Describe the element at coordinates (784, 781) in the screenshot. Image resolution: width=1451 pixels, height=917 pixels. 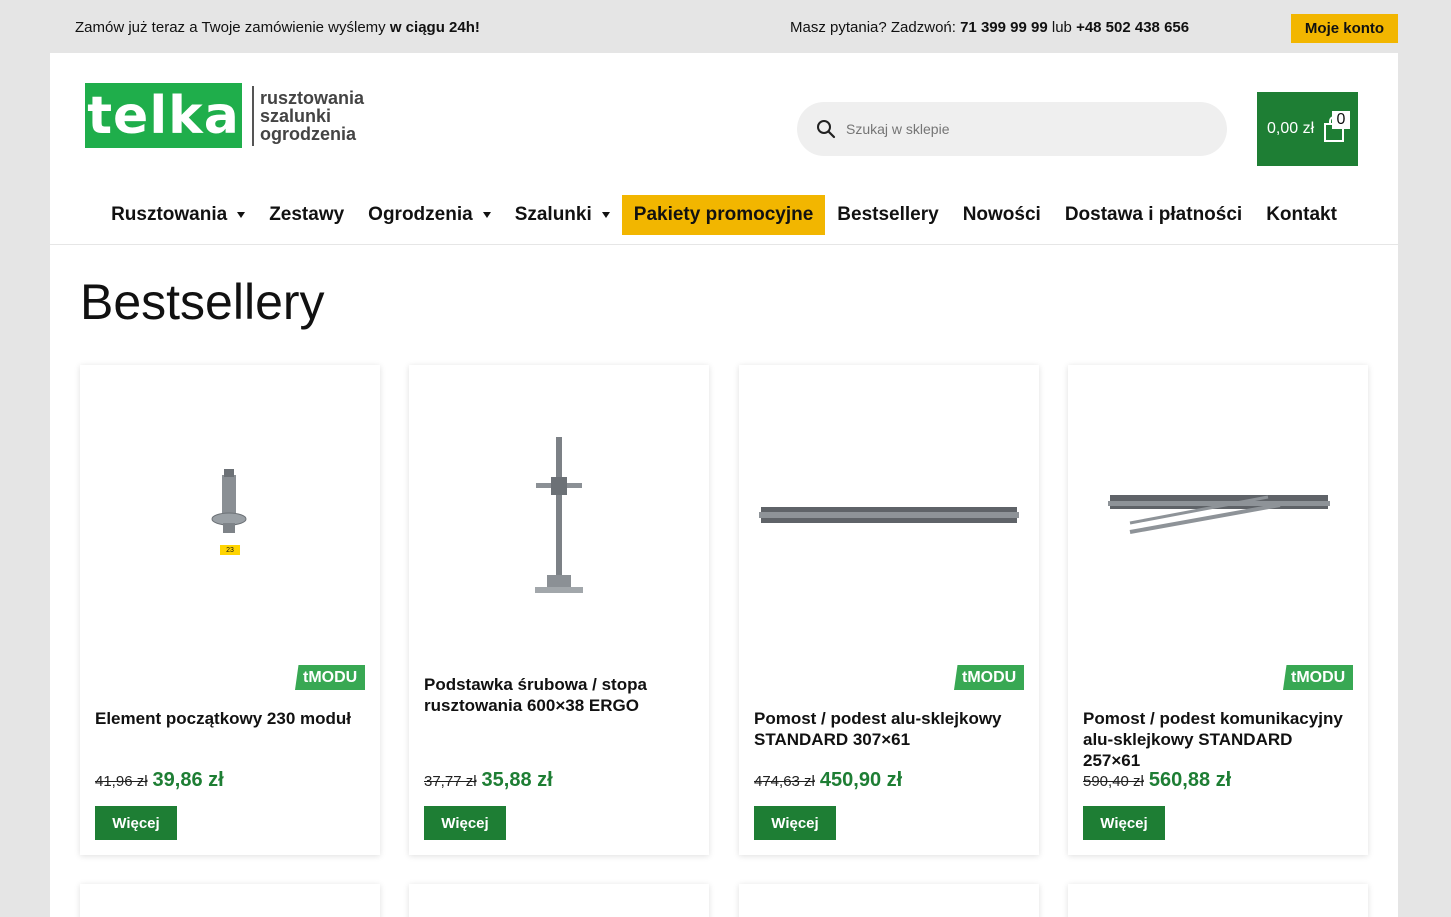
I see `old-price: 474,63 zł` at that location.